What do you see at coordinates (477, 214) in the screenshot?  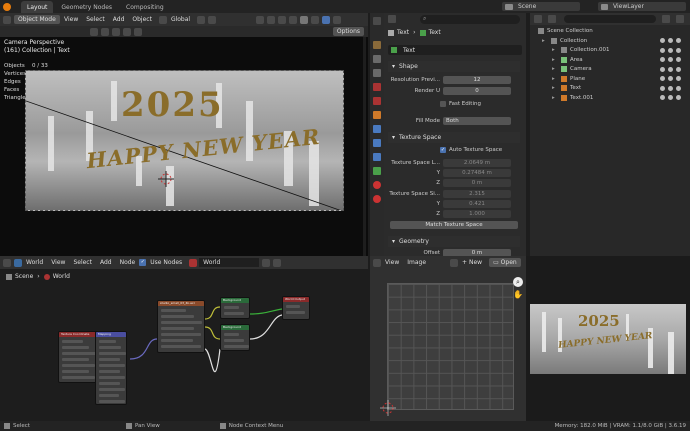 I see `texture-space-size-z-field: 1.000` at bounding box center [477, 214].